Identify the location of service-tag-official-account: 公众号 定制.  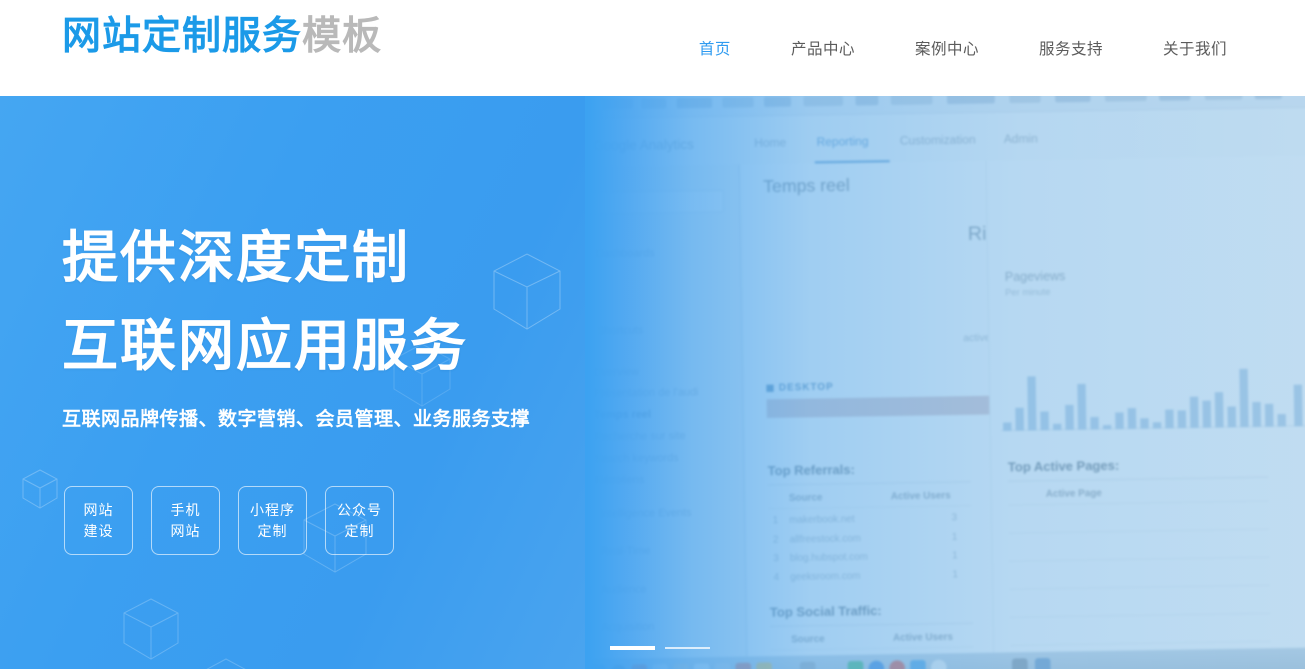
(359, 520).